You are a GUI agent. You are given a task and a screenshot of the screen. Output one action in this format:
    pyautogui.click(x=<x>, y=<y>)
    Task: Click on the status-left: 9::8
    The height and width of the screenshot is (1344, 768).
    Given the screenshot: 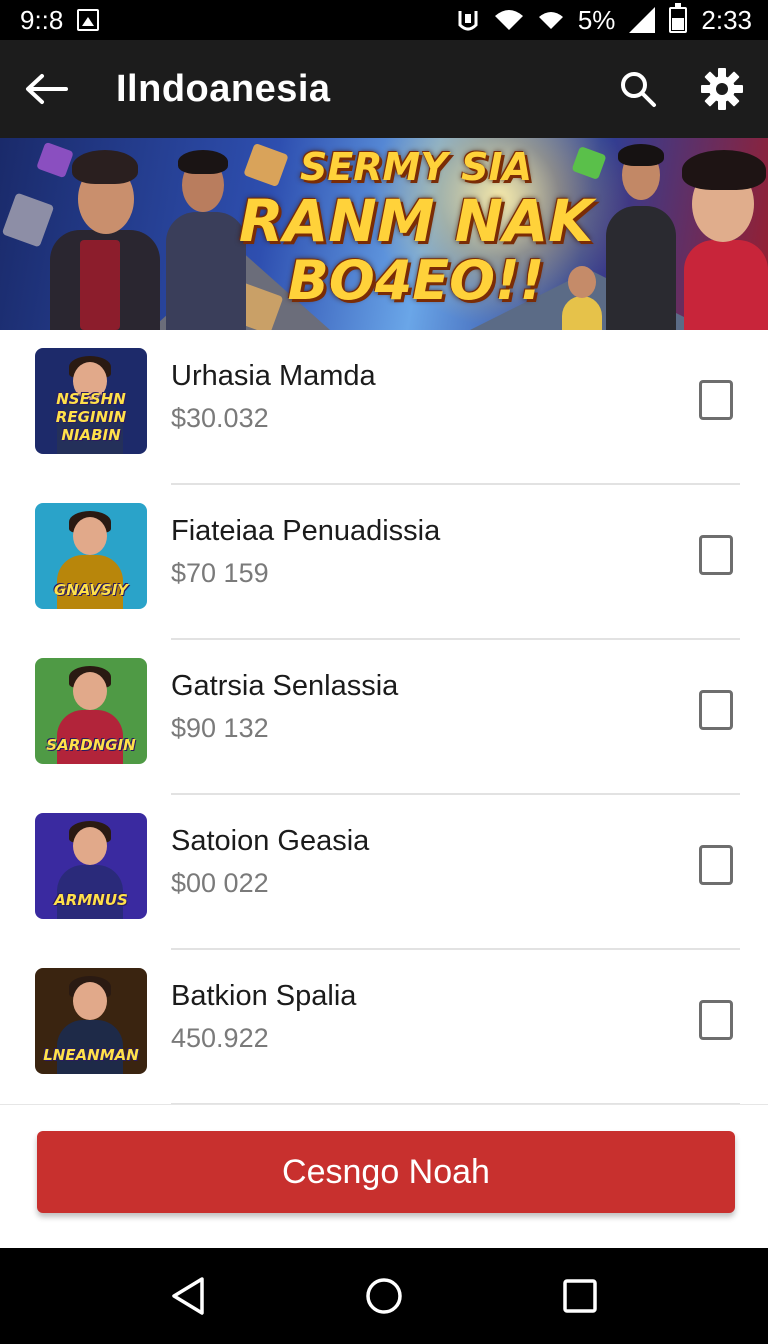 What is the action you would take?
    pyautogui.click(x=60, y=20)
    